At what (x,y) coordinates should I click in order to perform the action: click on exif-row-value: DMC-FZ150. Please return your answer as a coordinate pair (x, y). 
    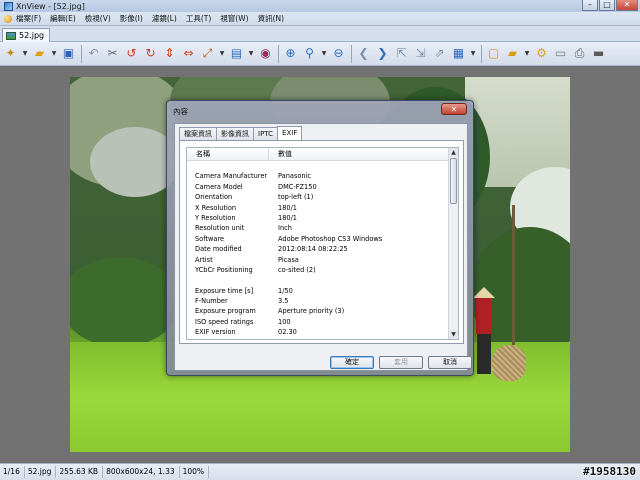
    Looking at the image, I should click on (297, 186).